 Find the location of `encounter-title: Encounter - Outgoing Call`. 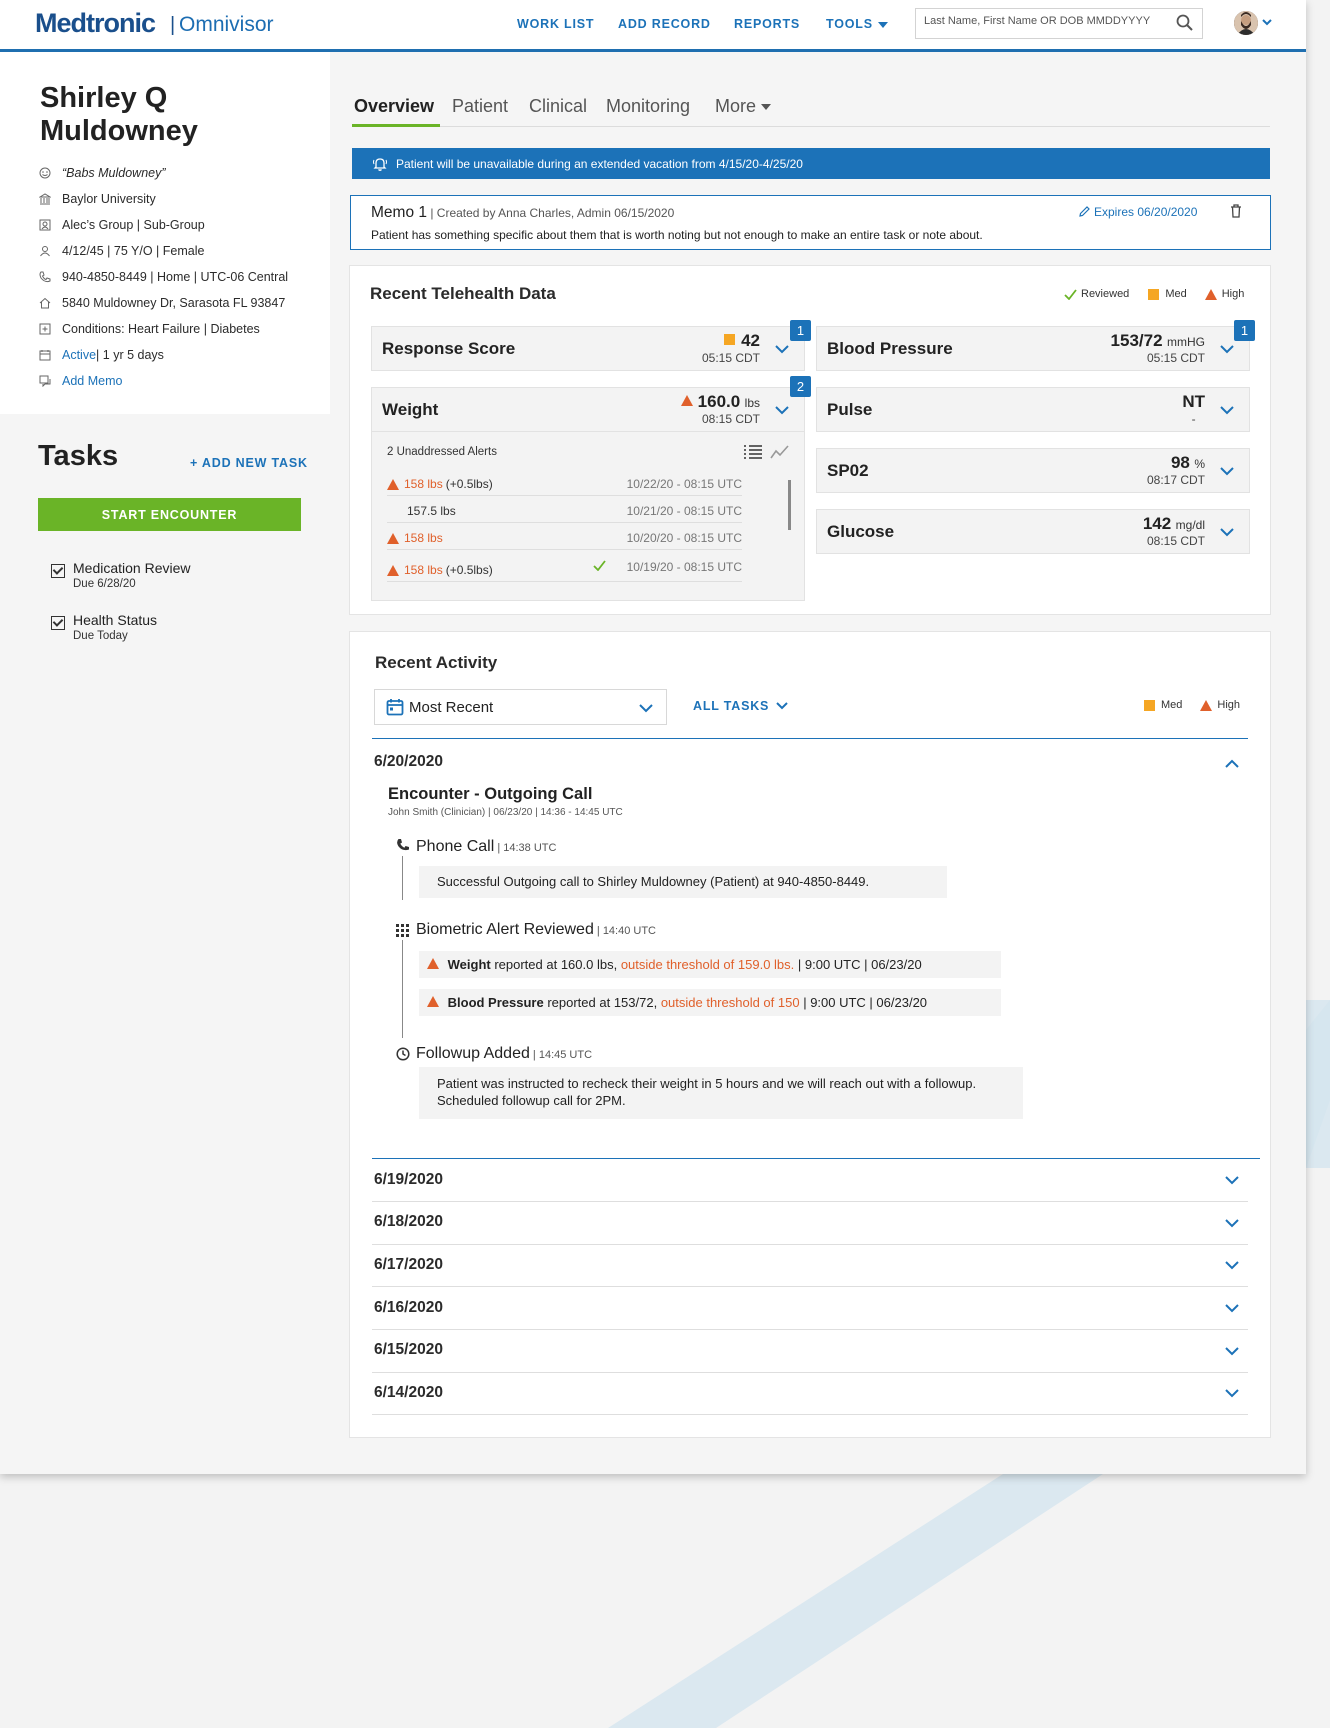

encounter-title: Encounter - Outgoing Call is located at coordinates (490, 794).